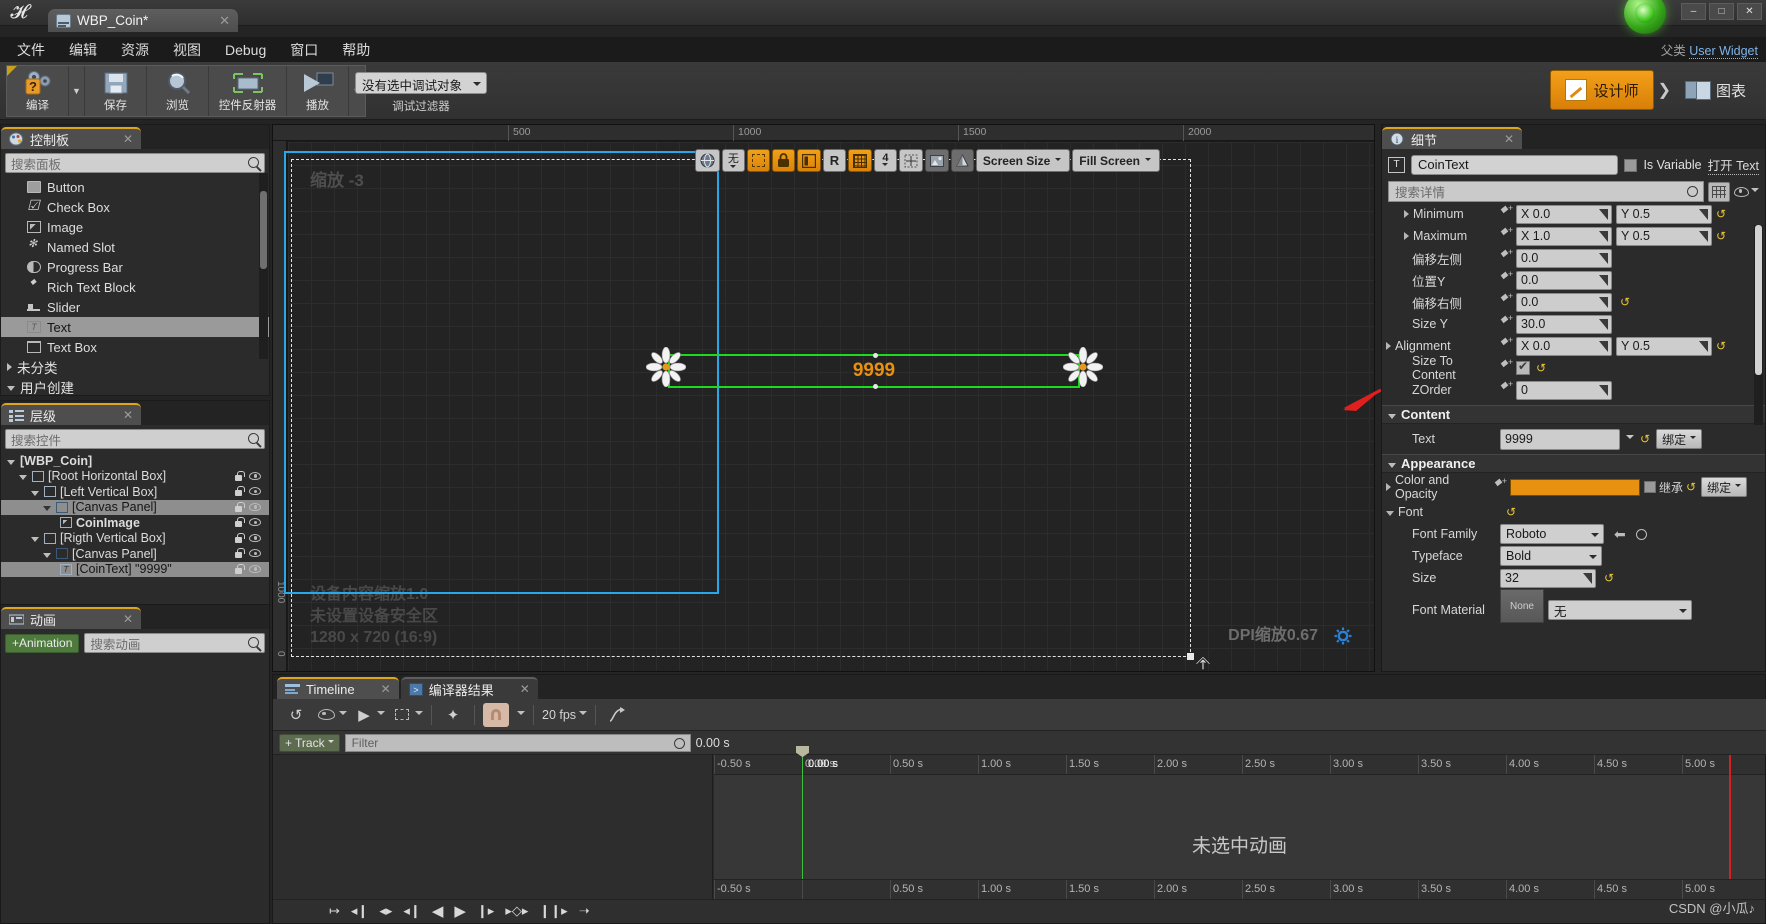  Describe the element at coordinates (1023, 160) in the screenshot. I see `screen-size-dropdown: Screen Size` at that location.